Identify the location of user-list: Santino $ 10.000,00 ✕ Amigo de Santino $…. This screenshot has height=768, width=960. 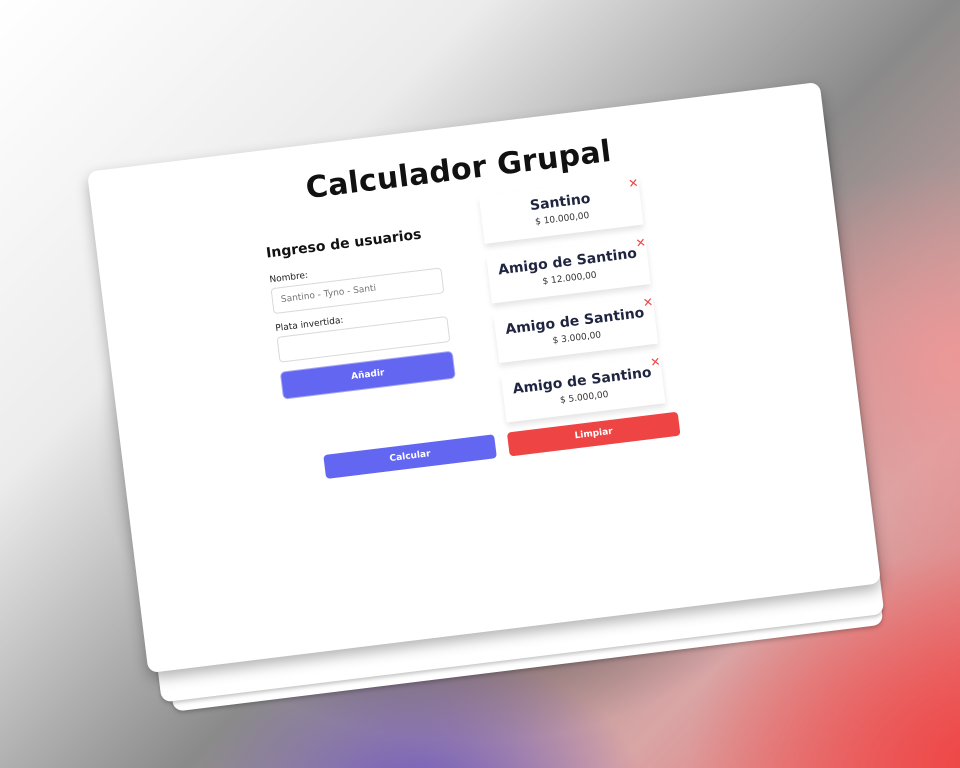
(577, 305).